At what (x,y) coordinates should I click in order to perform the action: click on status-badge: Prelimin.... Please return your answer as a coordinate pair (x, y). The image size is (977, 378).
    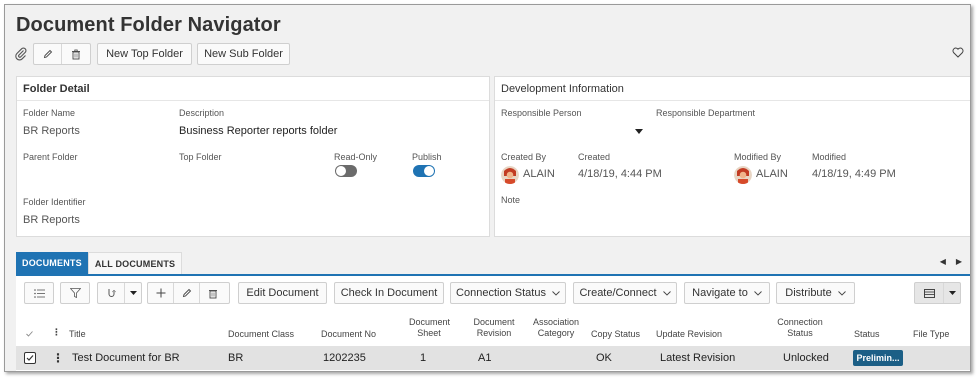
    Looking at the image, I should click on (878, 358).